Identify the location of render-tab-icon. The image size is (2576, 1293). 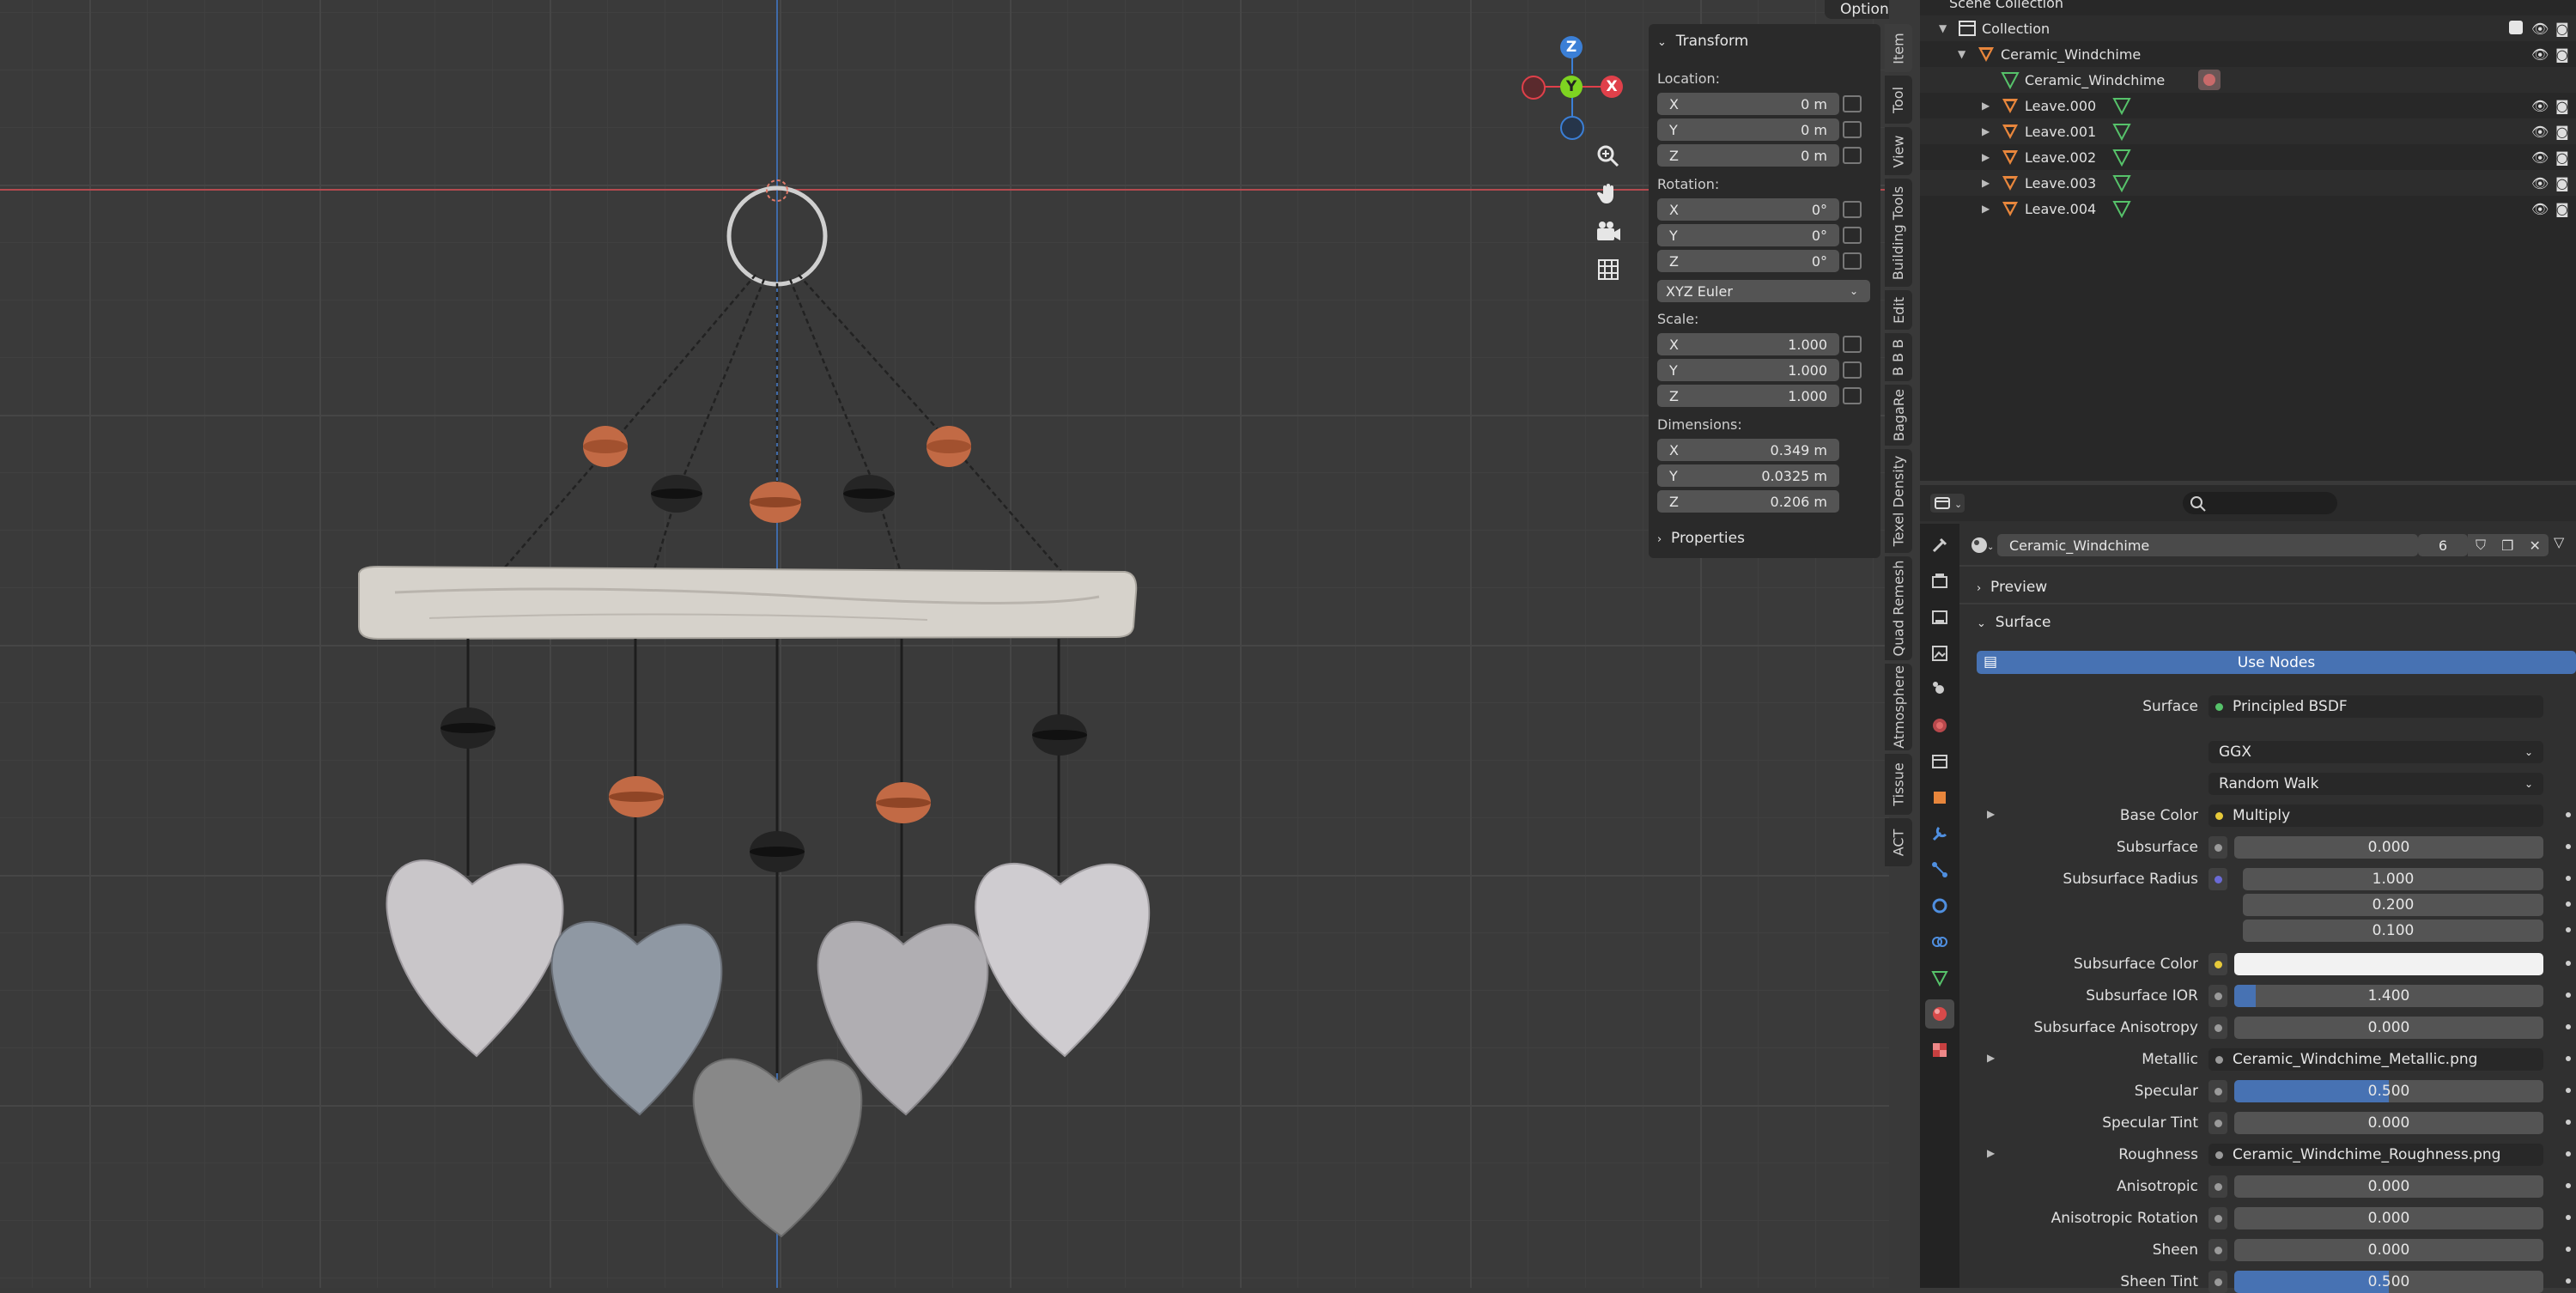
(1939, 581).